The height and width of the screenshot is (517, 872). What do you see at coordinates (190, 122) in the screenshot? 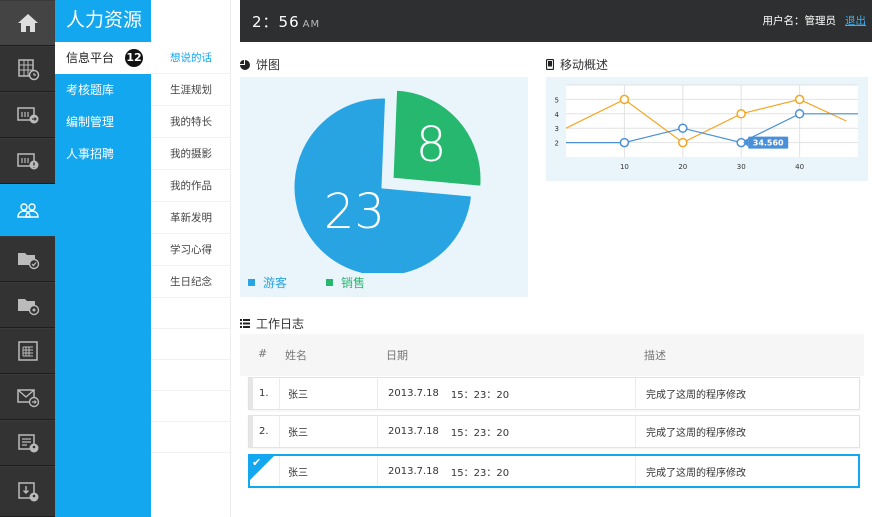
I see `subnav-item: 我的特长` at bounding box center [190, 122].